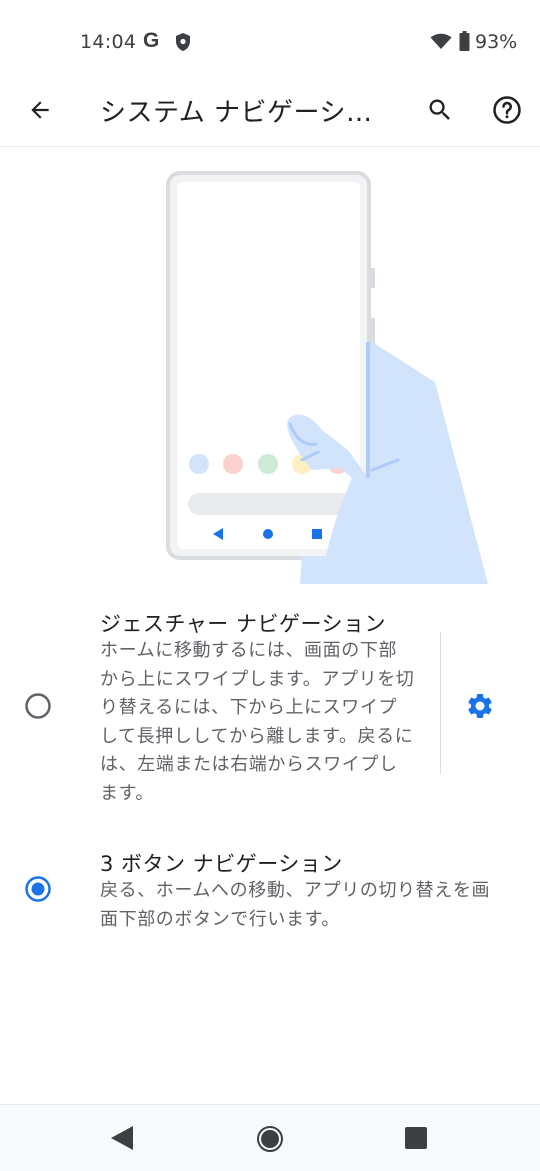 This screenshot has height=1171, width=540. I want to click on back-button, so click(40, 110).